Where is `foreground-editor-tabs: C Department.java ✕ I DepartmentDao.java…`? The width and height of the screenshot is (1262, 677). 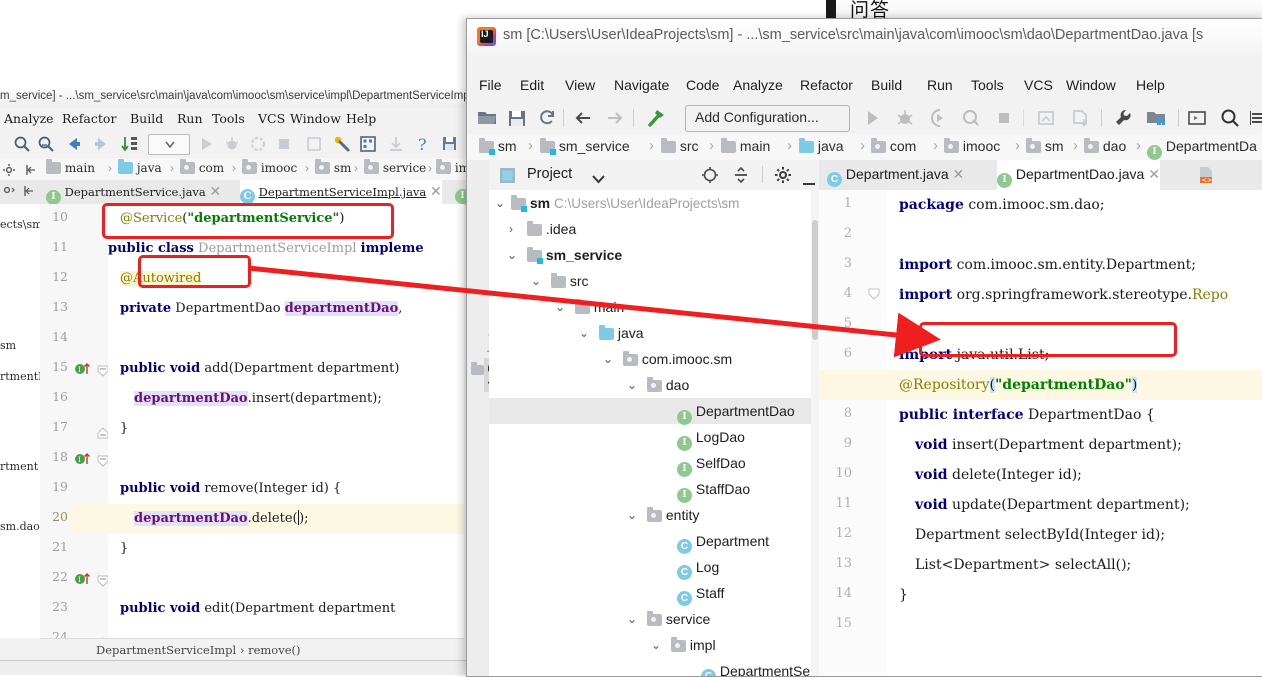 foreground-editor-tabs: C Department.java ✕ I DepartmentDao.java… is located at coordinates (1040, 178).